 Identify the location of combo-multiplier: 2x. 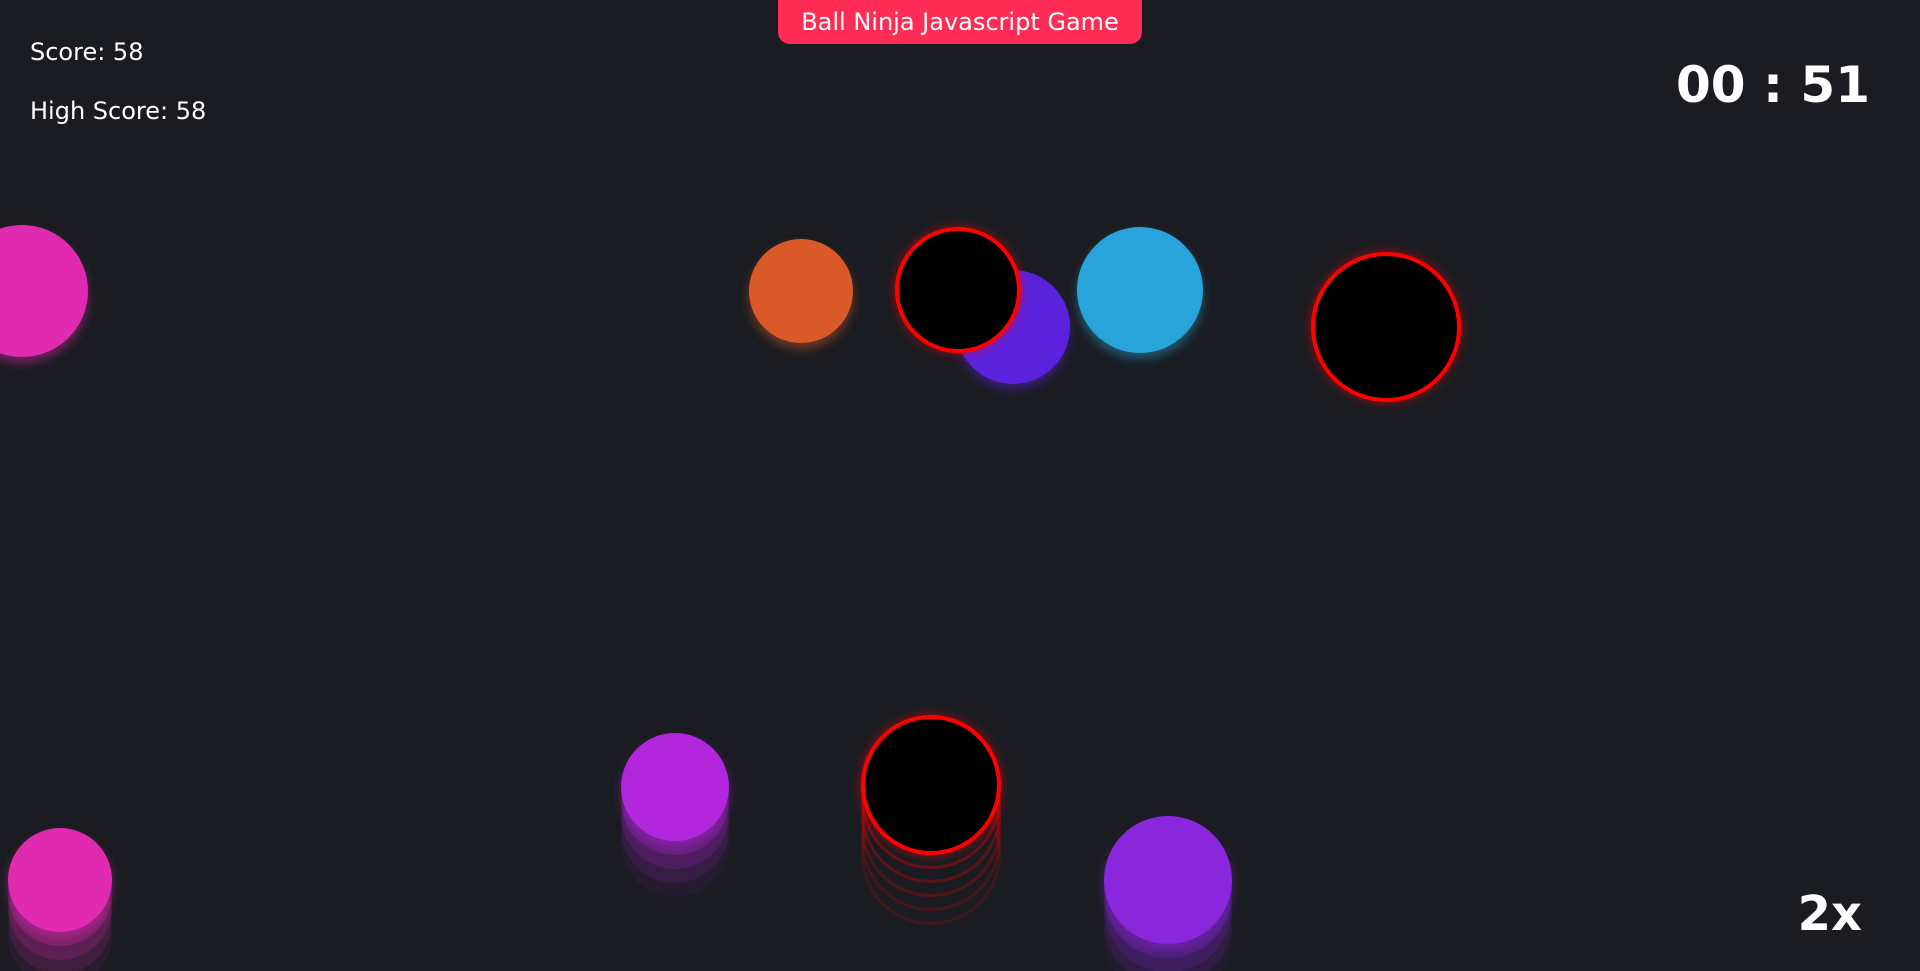
(1829, 914).